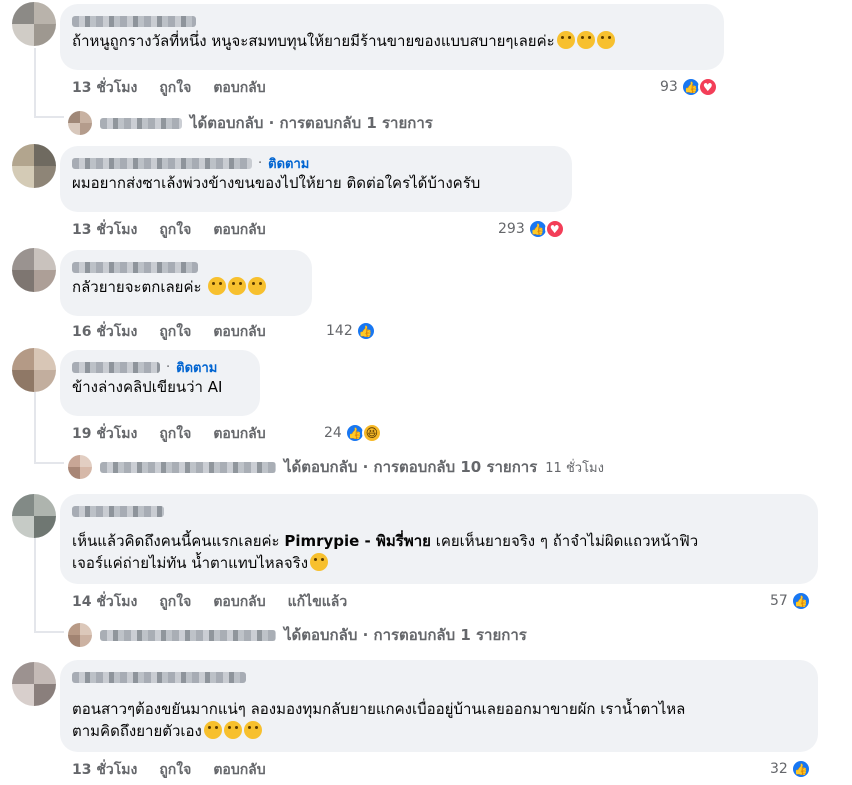  What do you see at coordinates (333, 433) in the screenshot?
I see `reaction-count: 24` at bounding box center [333, 433].